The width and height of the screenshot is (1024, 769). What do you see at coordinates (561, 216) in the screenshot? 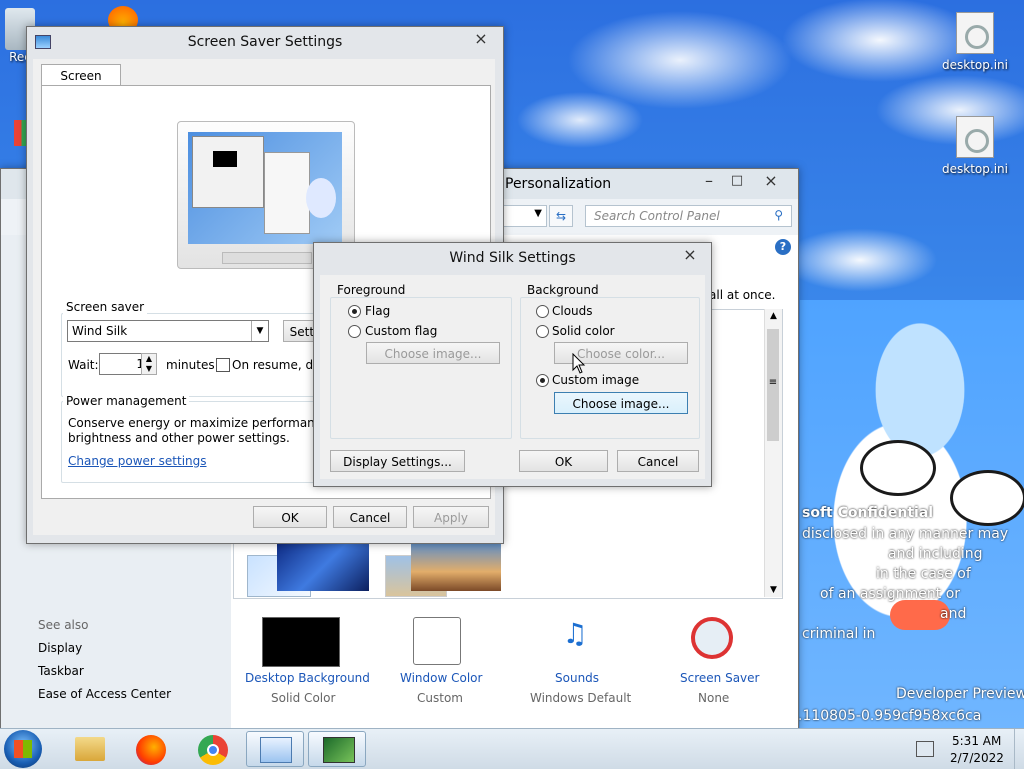
I see `refresh-icon: ⇆` at bounding box center [561, 216].